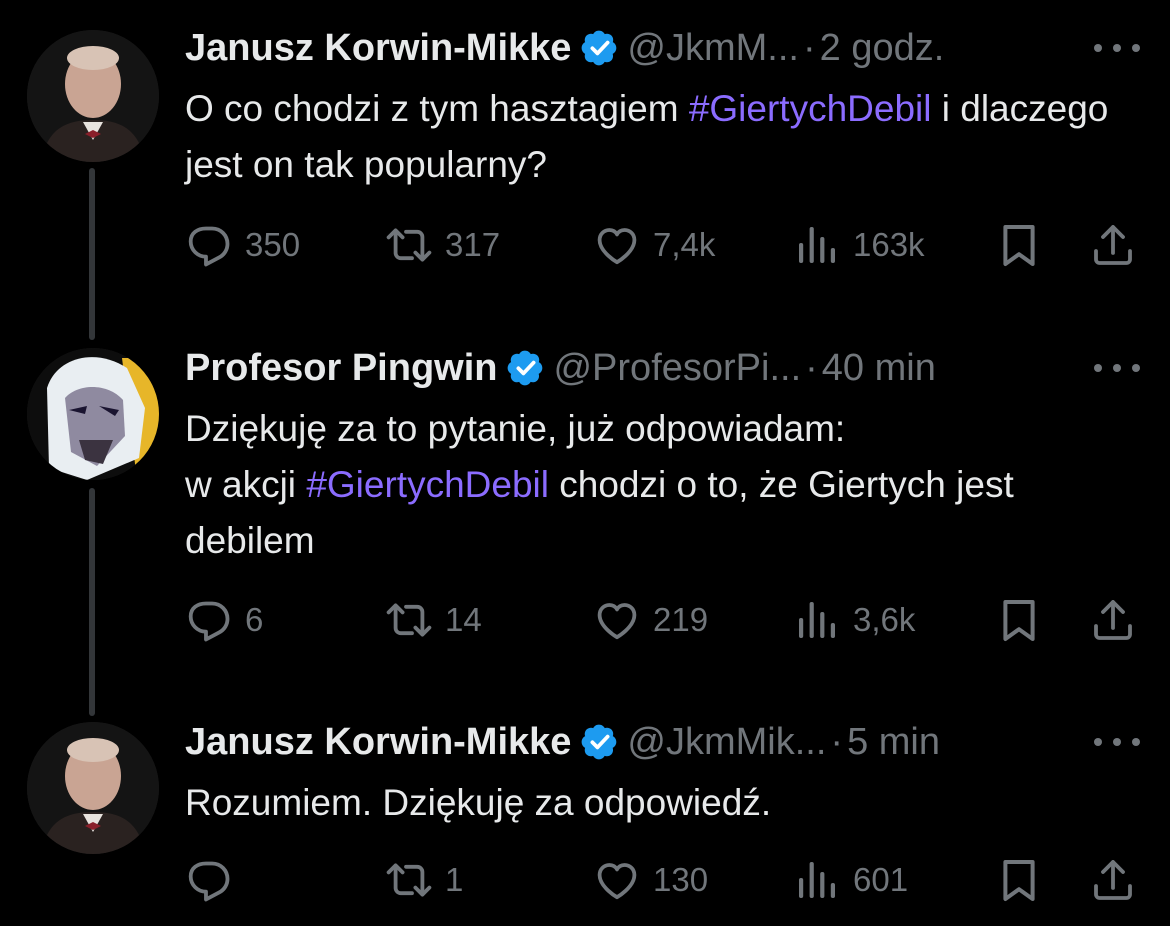  I want to click on tweet-time: 2 godz., so click(882, 48).